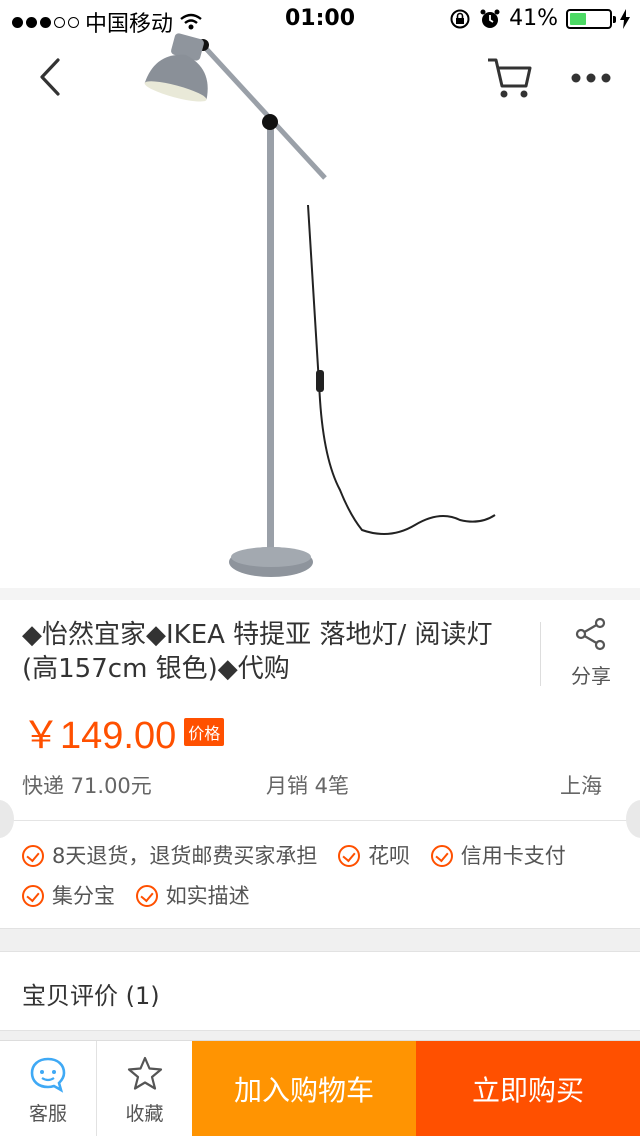  I want to click on product-meta-row: 快递 71.00元 月销 4笔 上海, so click(320, 785).